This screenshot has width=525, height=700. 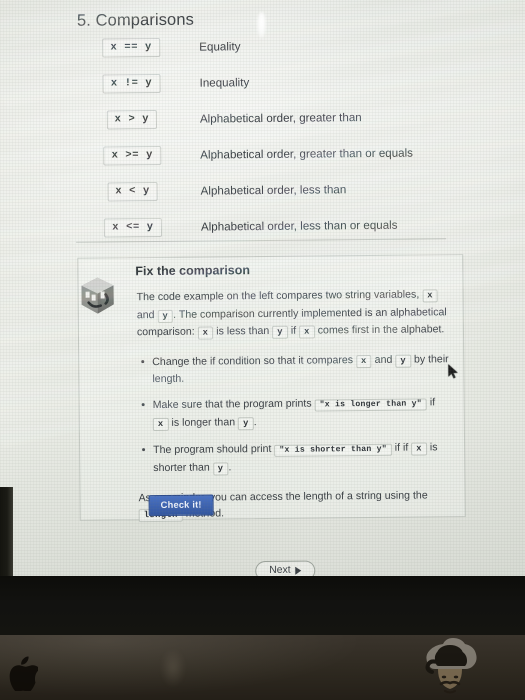 I want to click on table-row: x == y Equality, so click(x=256, y=46).